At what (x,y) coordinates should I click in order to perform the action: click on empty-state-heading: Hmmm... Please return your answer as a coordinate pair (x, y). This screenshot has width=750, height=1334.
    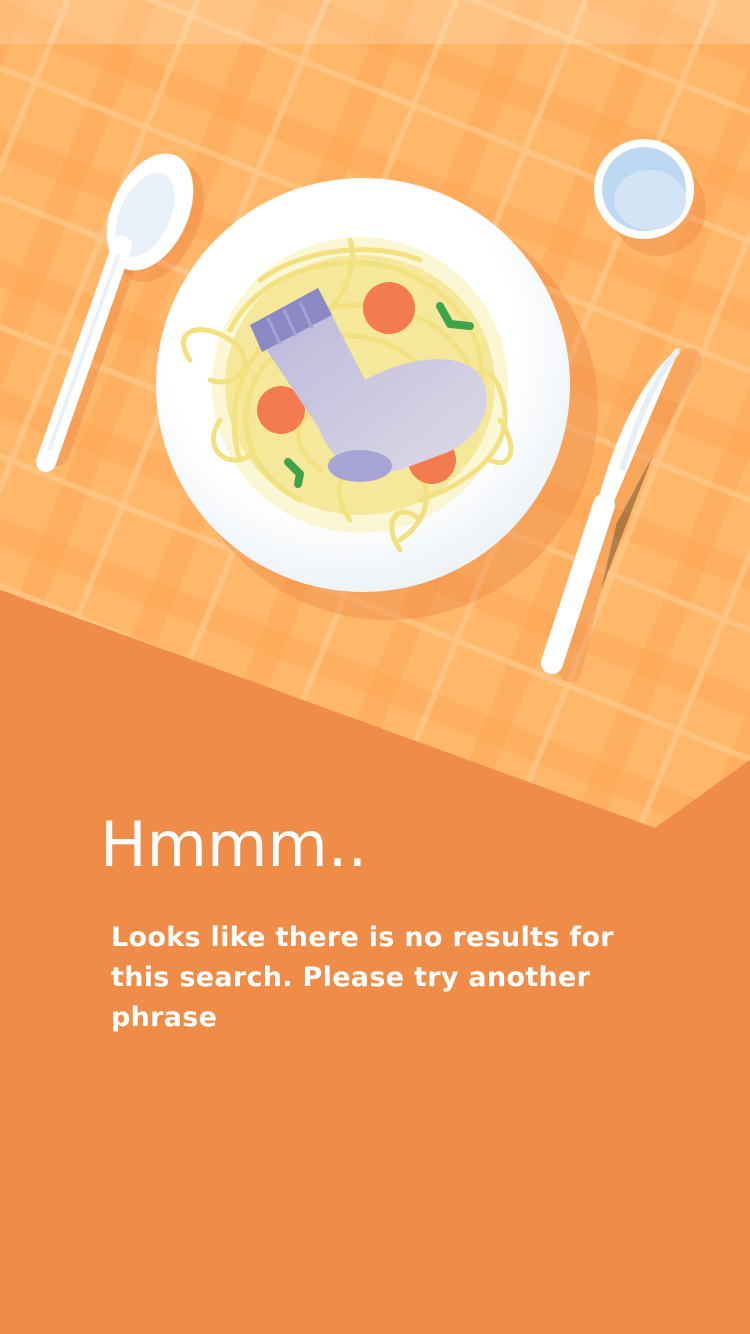
    Looking at the image, I should click on (234, 844).